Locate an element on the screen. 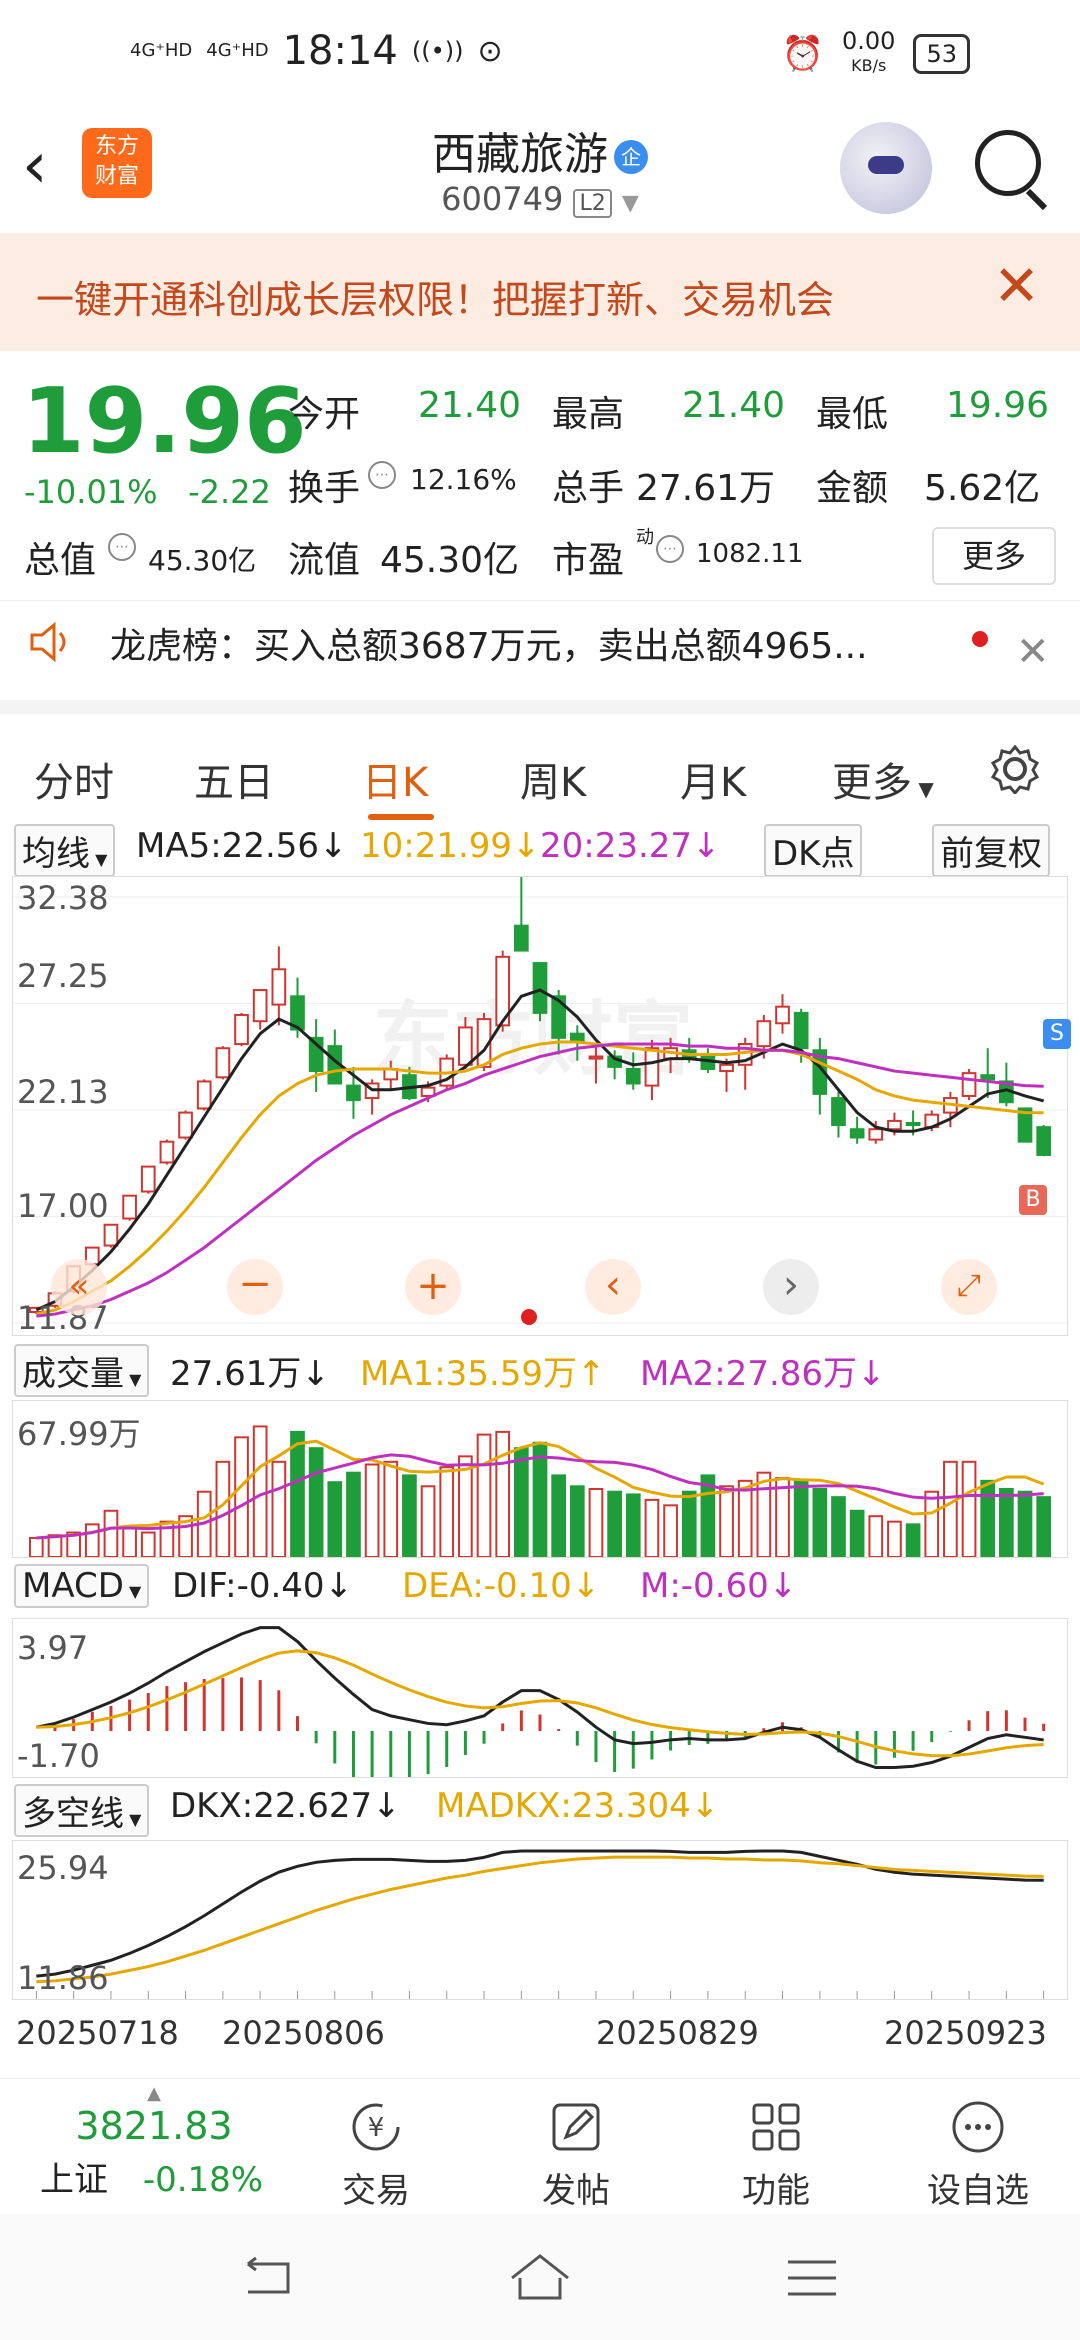 The width and height of the screenshot is (1080, 2340). promo-banner: 一键开通科创成长层权限！把握打新、交易机会 ✕ is located at coordinates (540, 292).